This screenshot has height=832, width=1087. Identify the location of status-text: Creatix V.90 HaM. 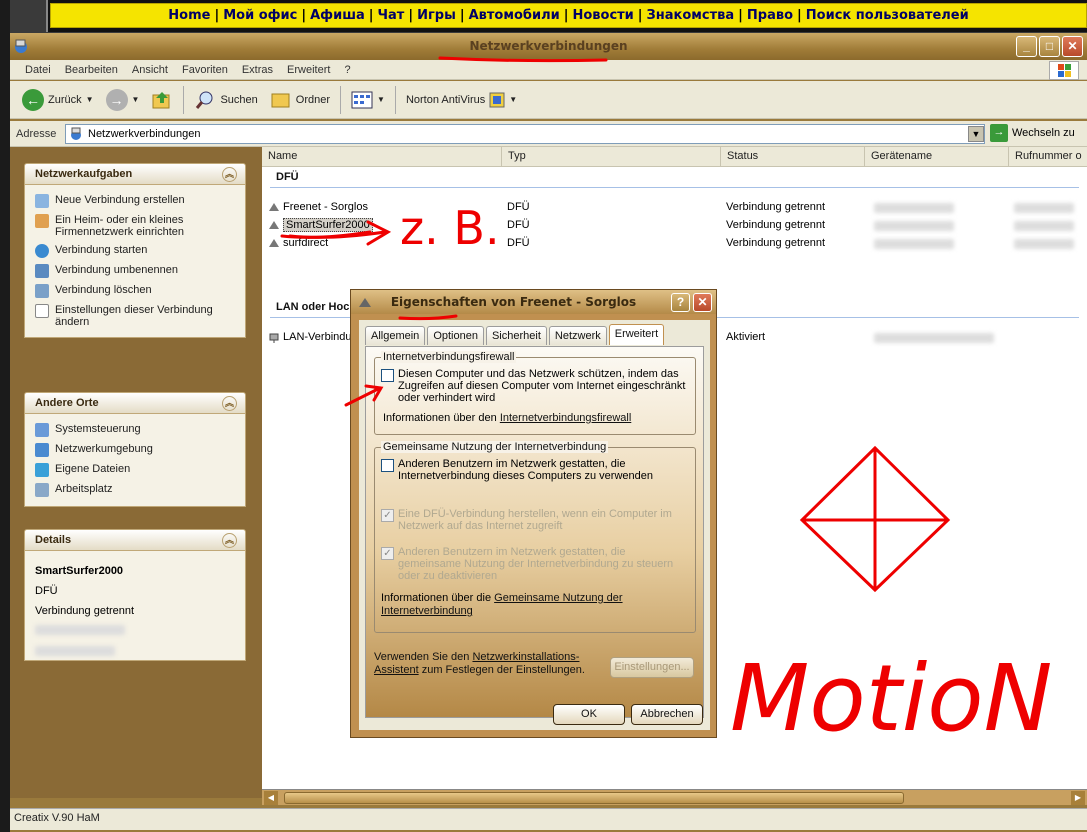
(57, 818).